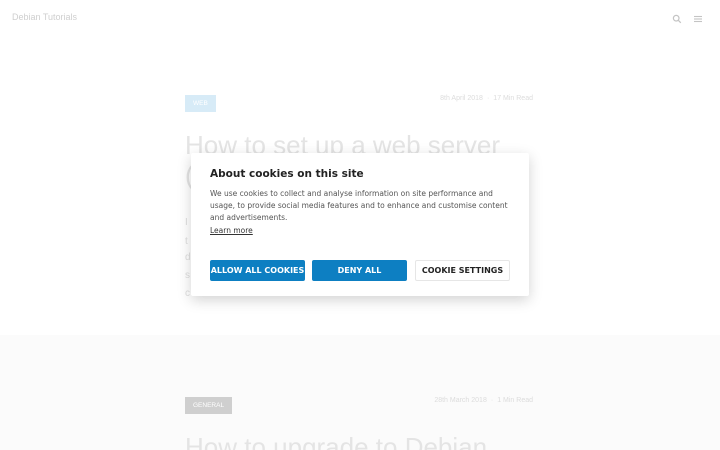 This screenshot has width=720, height=450. I want to click on post-tag: WEB, so click(200, 103).